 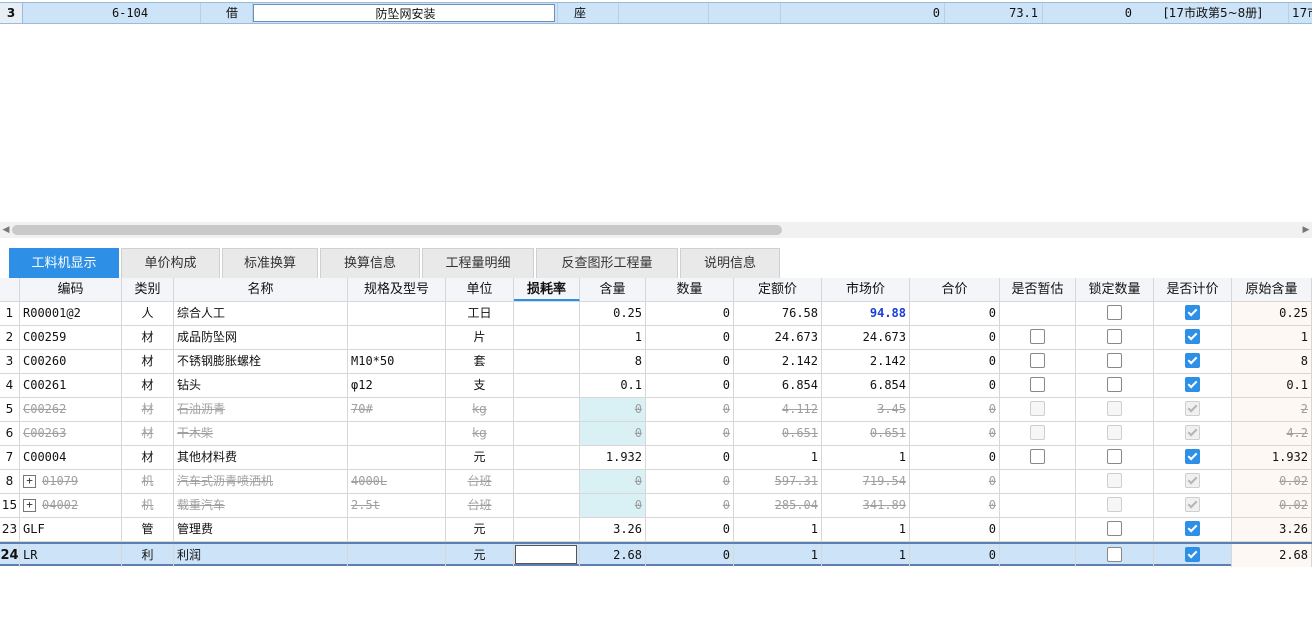 What do you see at coordinates (656, 506) in the screenshot?
I see `table-row: 15 +04002 机载重汽车 2.5t 台班 0 0 285.04 341.89 0 0.02` at bounding box center [656, 506].